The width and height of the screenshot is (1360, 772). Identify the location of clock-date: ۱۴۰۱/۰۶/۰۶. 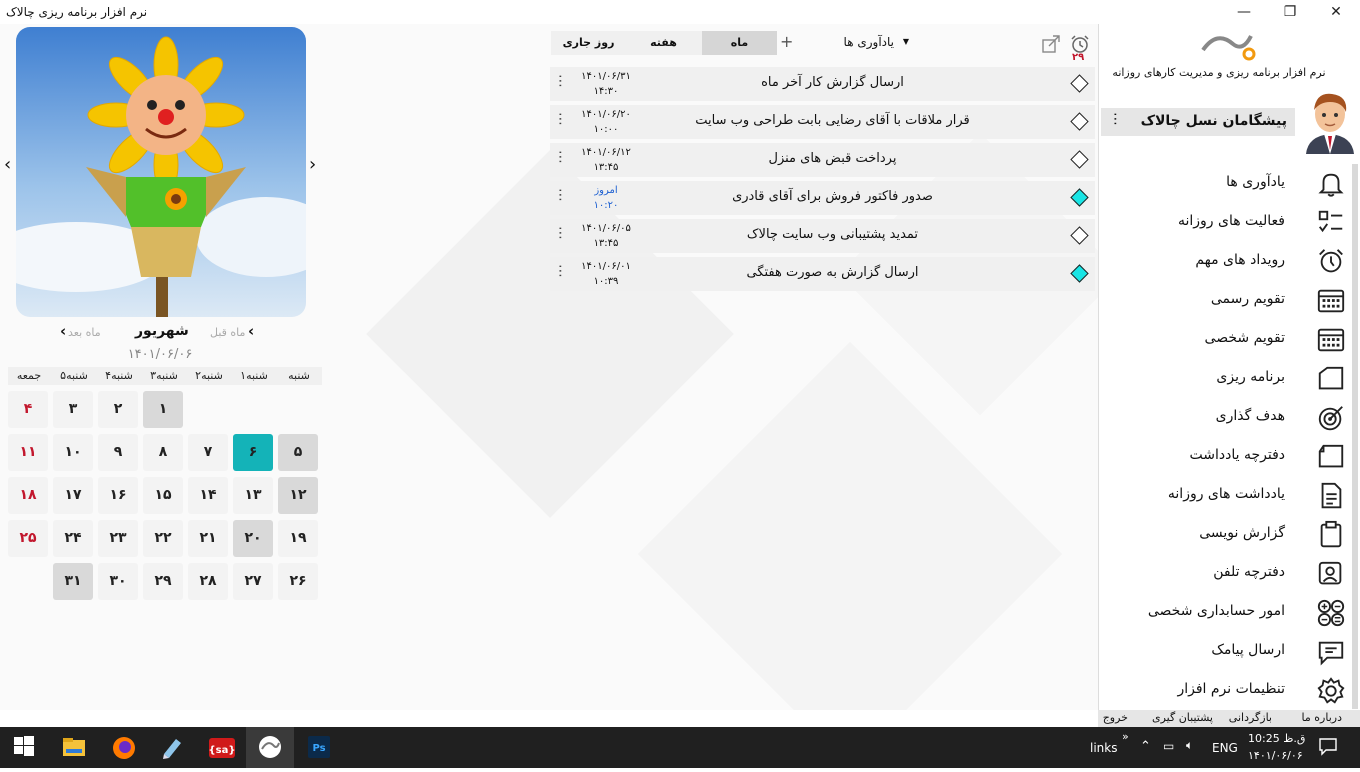
(1275, 755).